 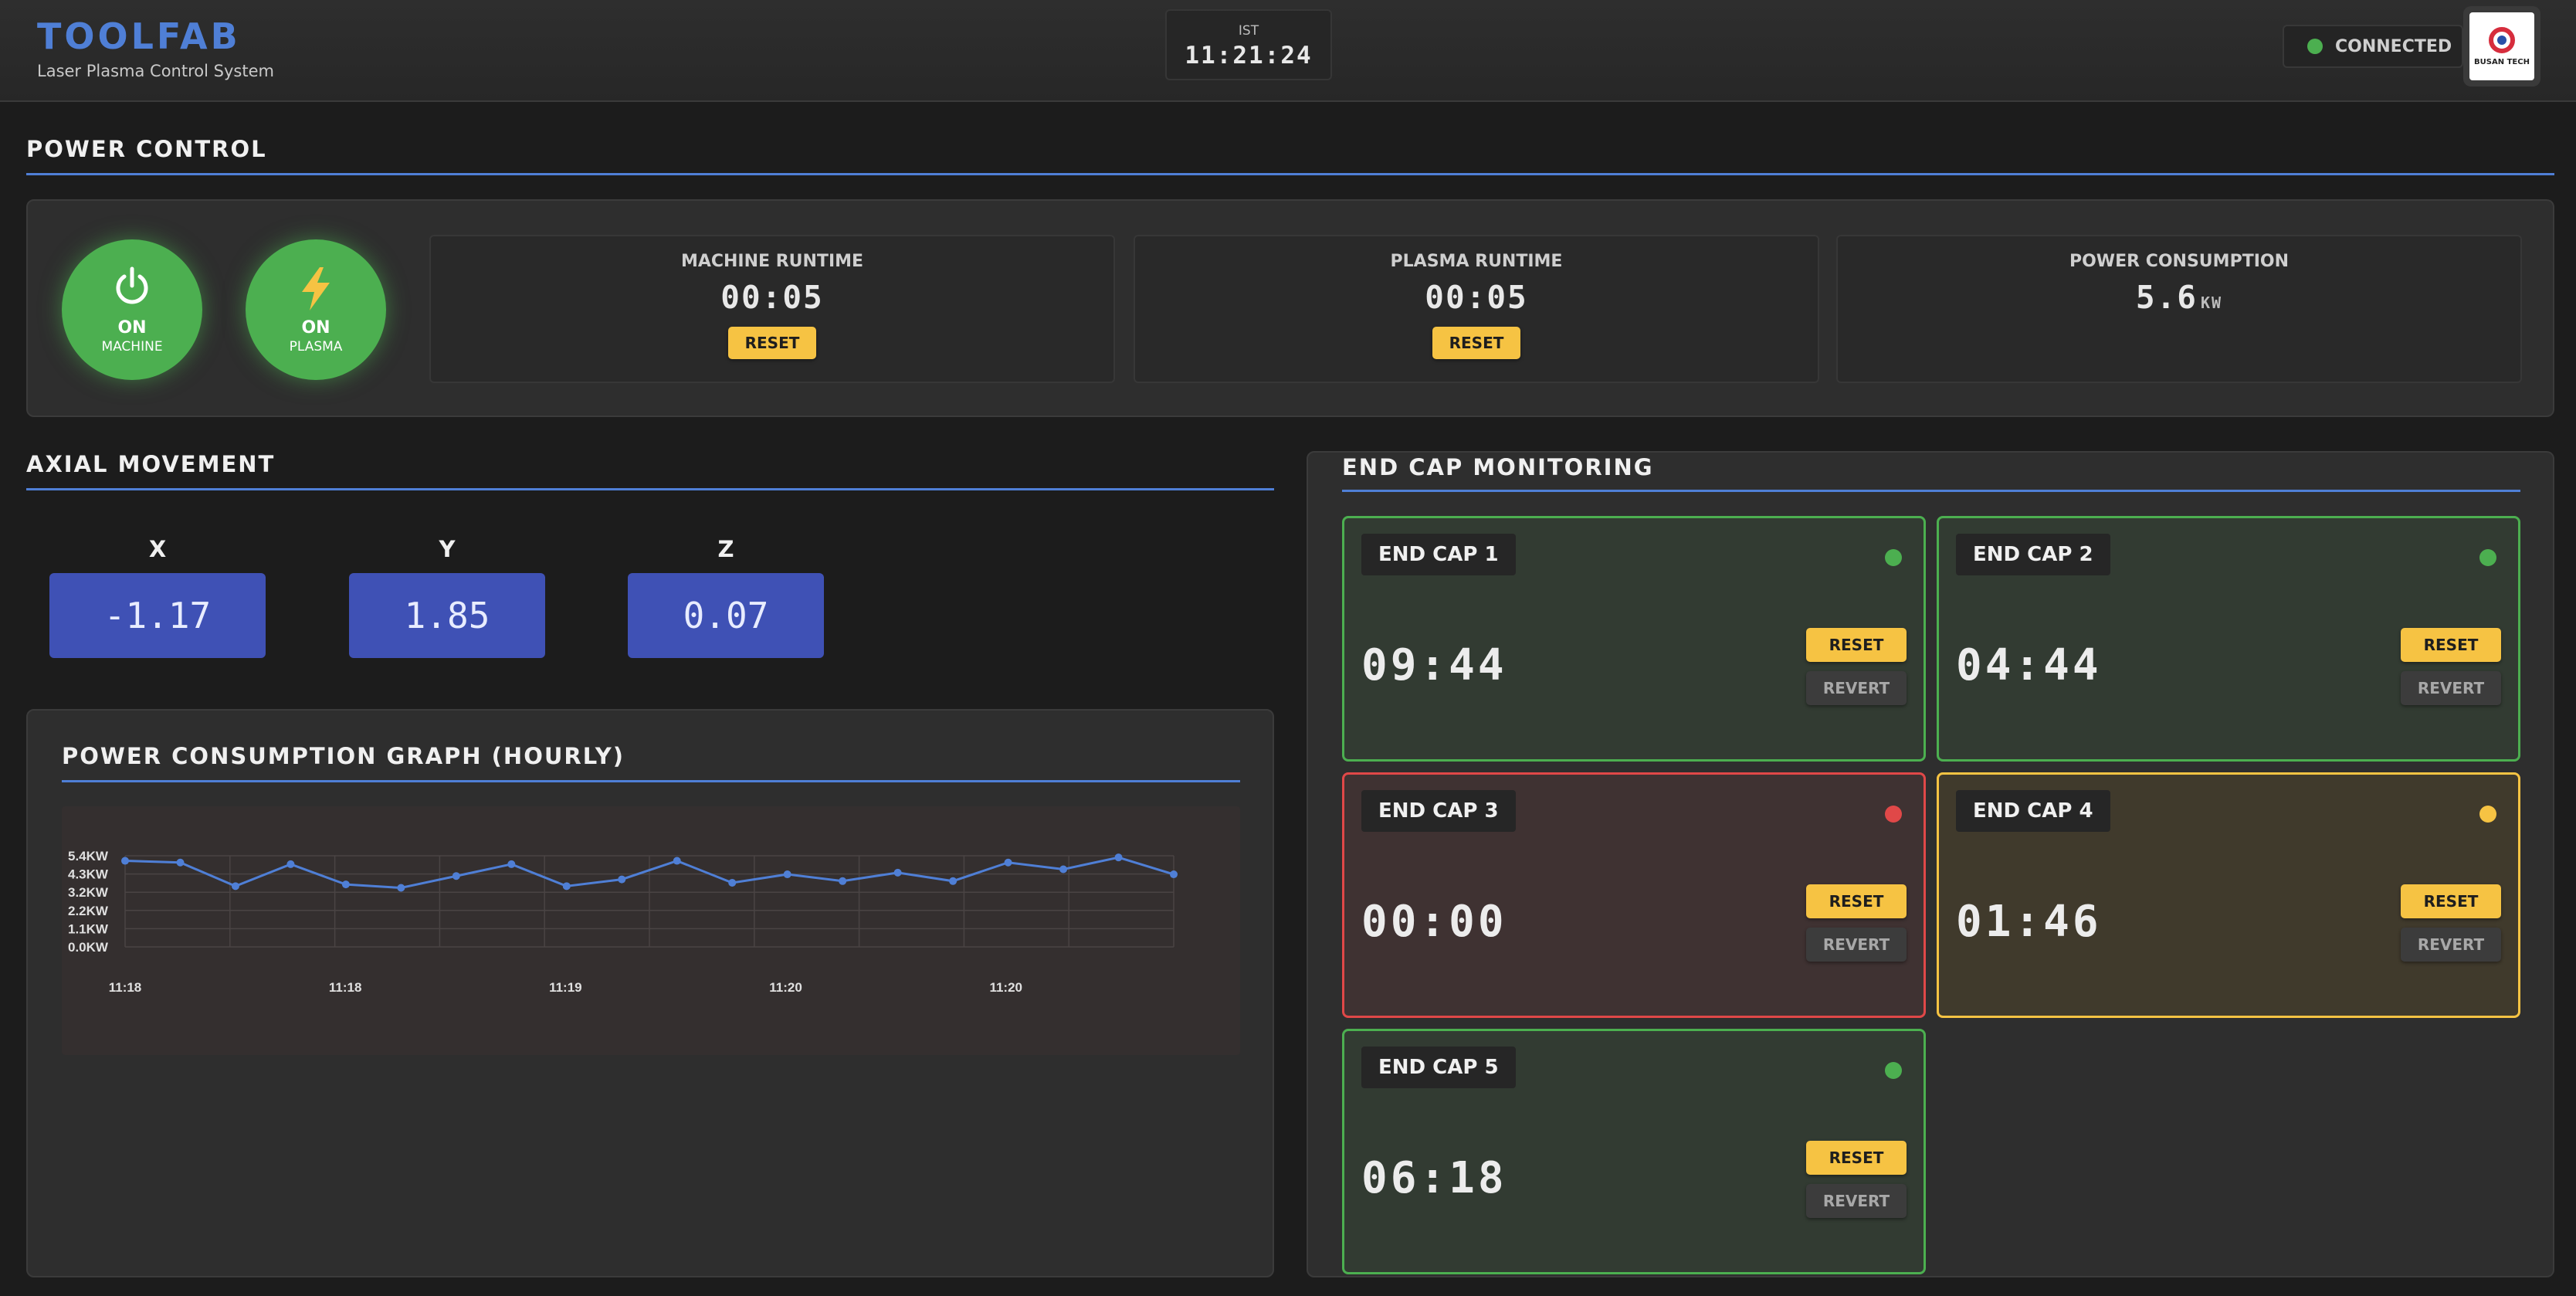 I want to click on axis-x-value: -1.17, so click(x=157, y=615).